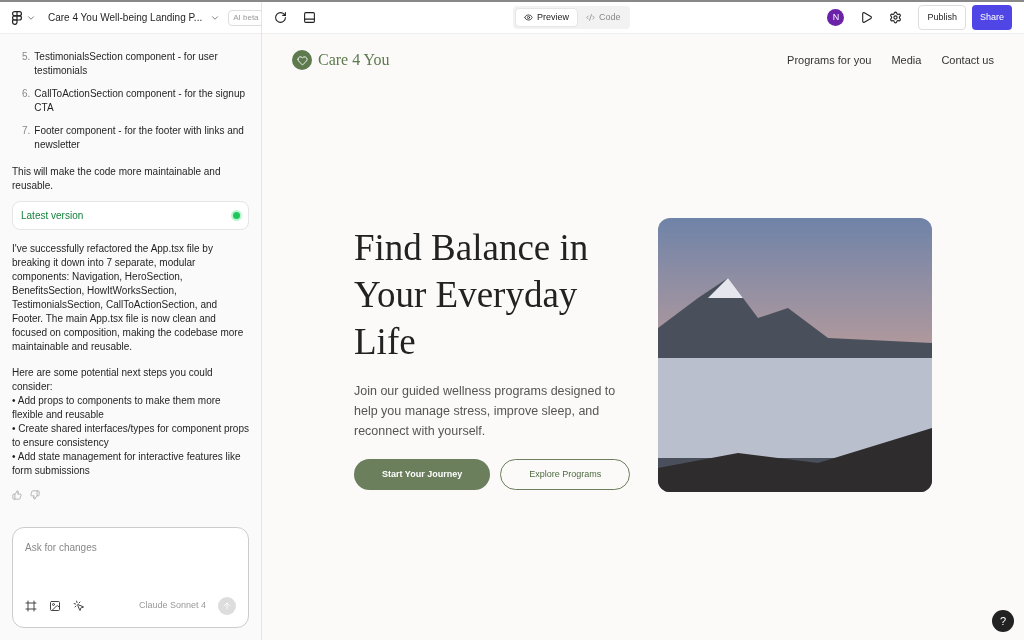 Image resolution: width=1024 pixels, height=640 pixels. Describe the element at coordinates (139, 138) in the screenshot. I see `list-item-text: Footer component - for the footer with links and newsletter` at that location.